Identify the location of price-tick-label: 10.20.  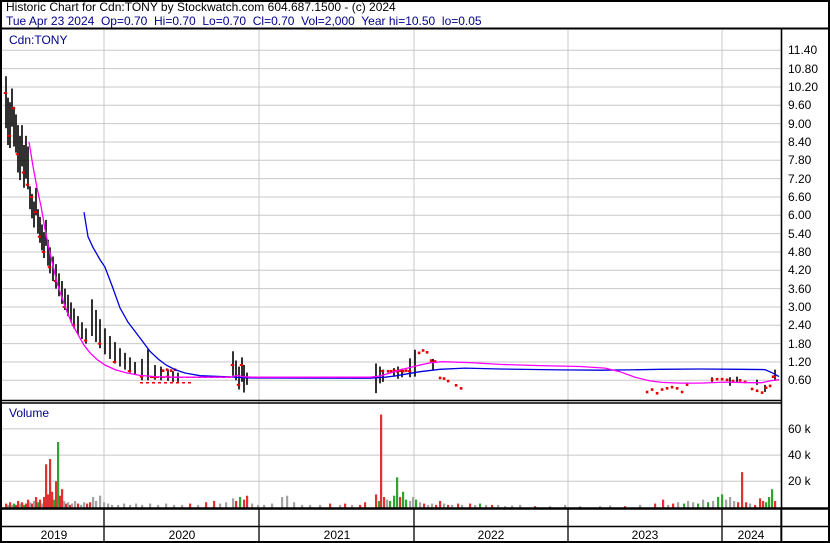
(803, 86).